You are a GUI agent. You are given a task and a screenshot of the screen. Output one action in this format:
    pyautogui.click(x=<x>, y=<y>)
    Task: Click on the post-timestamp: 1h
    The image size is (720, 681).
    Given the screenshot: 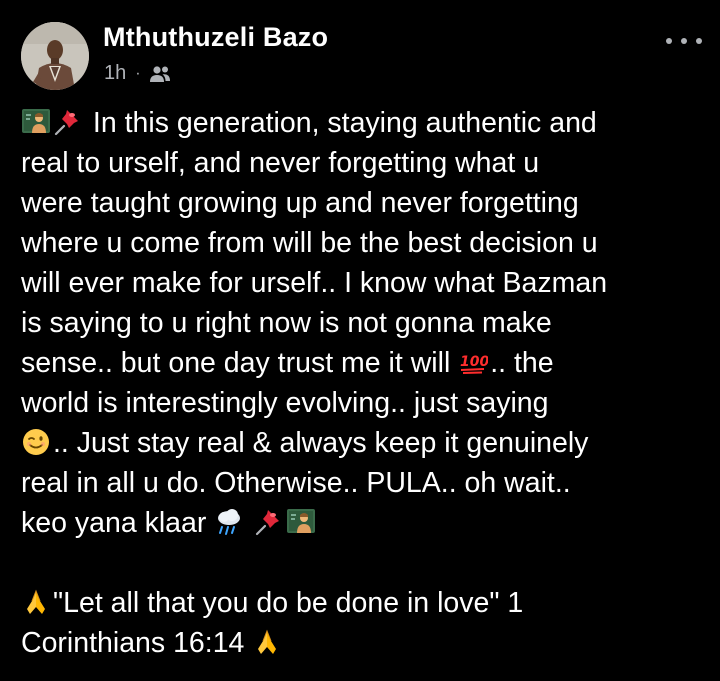 What is the action you would take?
    pyautogui.click(x=115, y=73)
    